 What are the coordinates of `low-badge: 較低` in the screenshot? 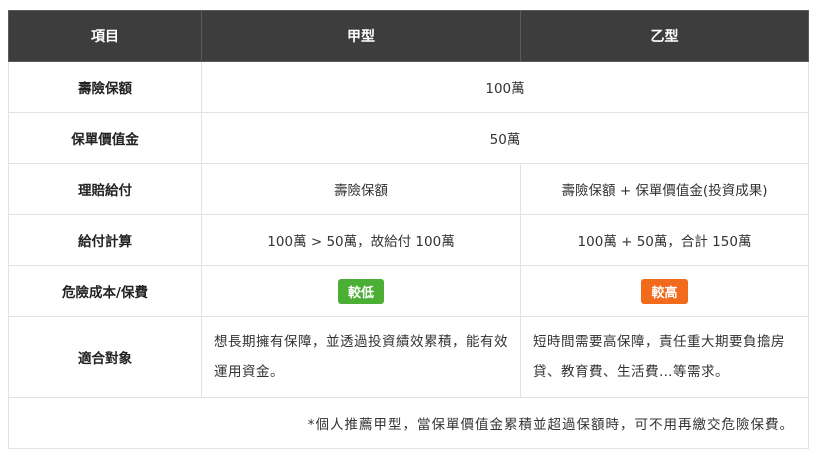 It's located at (360, 291).